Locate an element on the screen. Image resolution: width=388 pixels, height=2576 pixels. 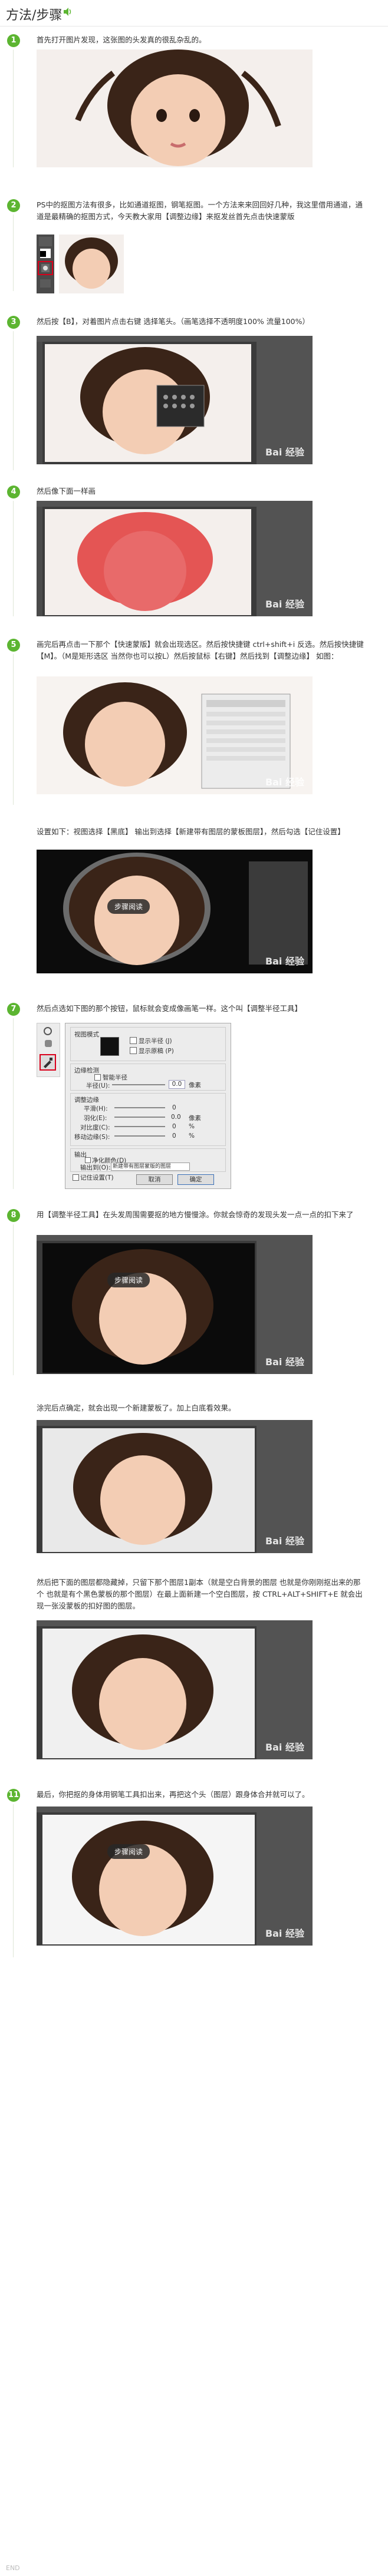
contrast-unit: % is located at coordinates (192, 1126).